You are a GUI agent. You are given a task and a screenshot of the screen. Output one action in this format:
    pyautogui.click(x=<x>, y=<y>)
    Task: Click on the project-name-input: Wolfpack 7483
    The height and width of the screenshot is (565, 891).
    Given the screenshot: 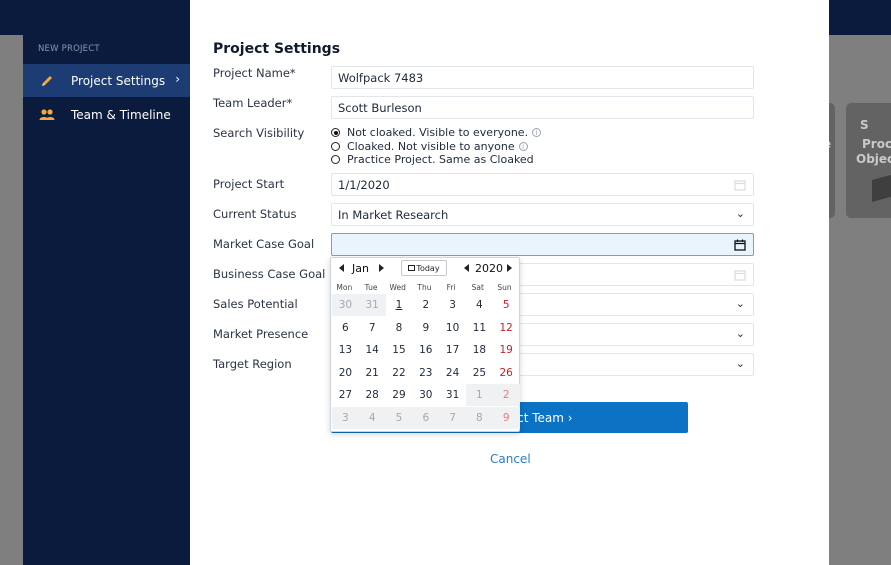 What is the action you would take?
    pyautogui.click(x=542, y=77)
    